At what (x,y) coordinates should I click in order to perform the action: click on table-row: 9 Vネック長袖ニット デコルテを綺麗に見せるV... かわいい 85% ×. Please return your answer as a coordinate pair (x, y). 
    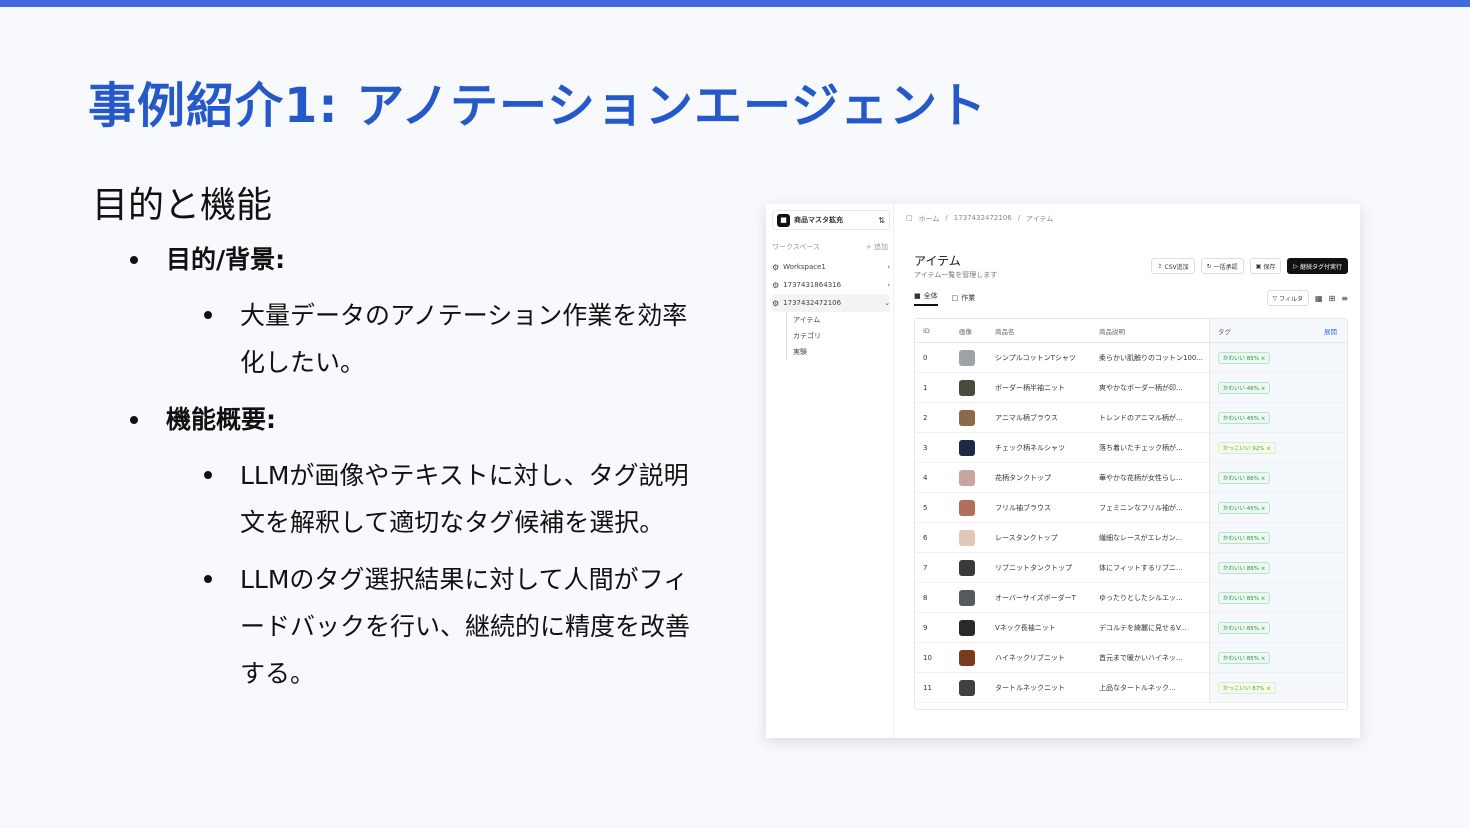
    Looking at the image, I should click on (1131, 628).